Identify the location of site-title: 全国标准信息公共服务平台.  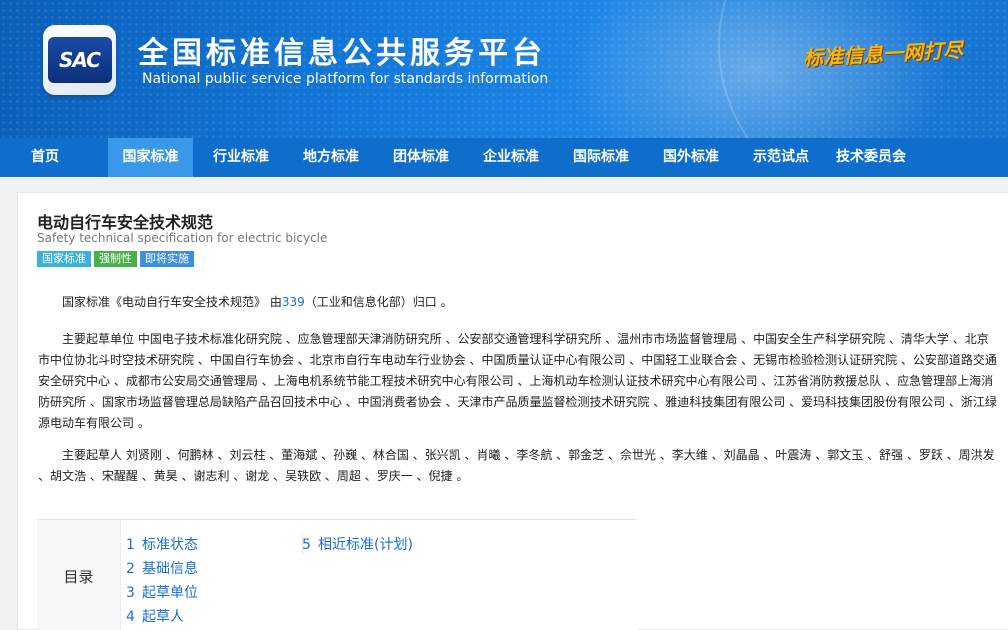
(342, 53).